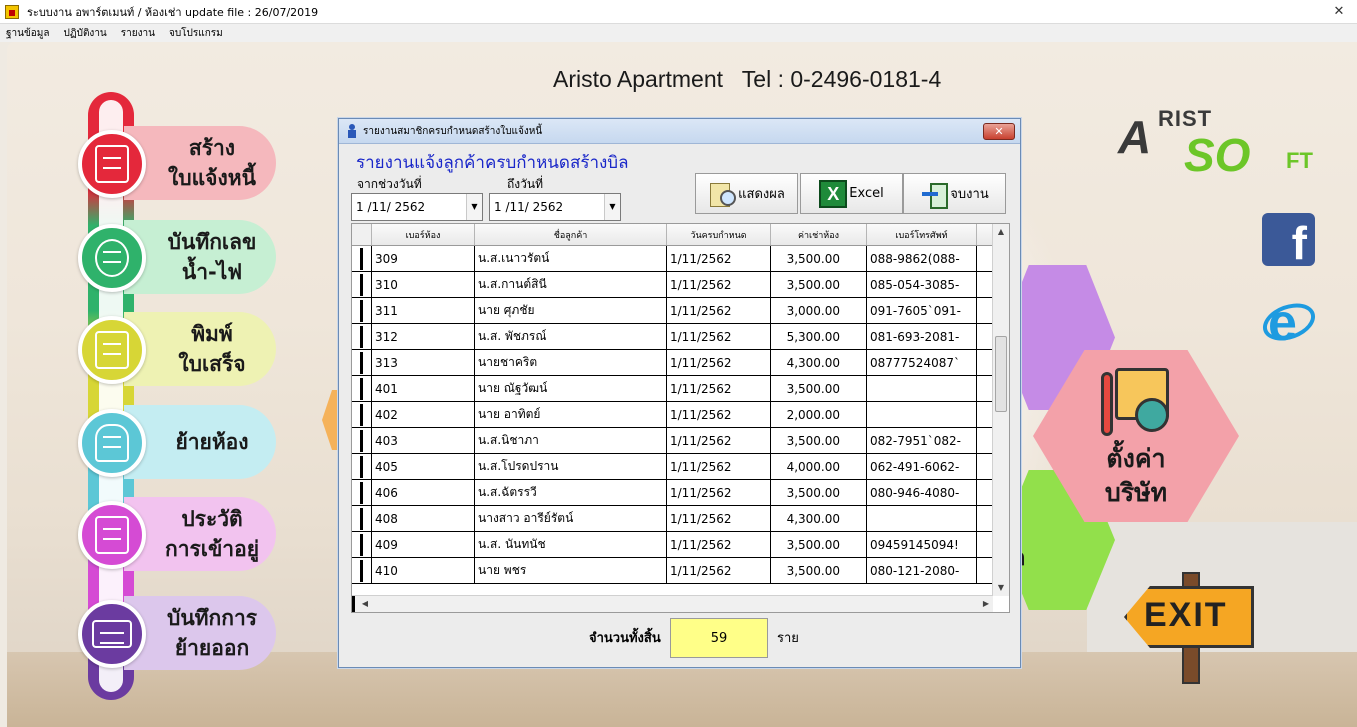 Image resolution: width=1357 pixels, height=727 pixels. I want to click on export-excel-button: Excel, so click(851, 193).